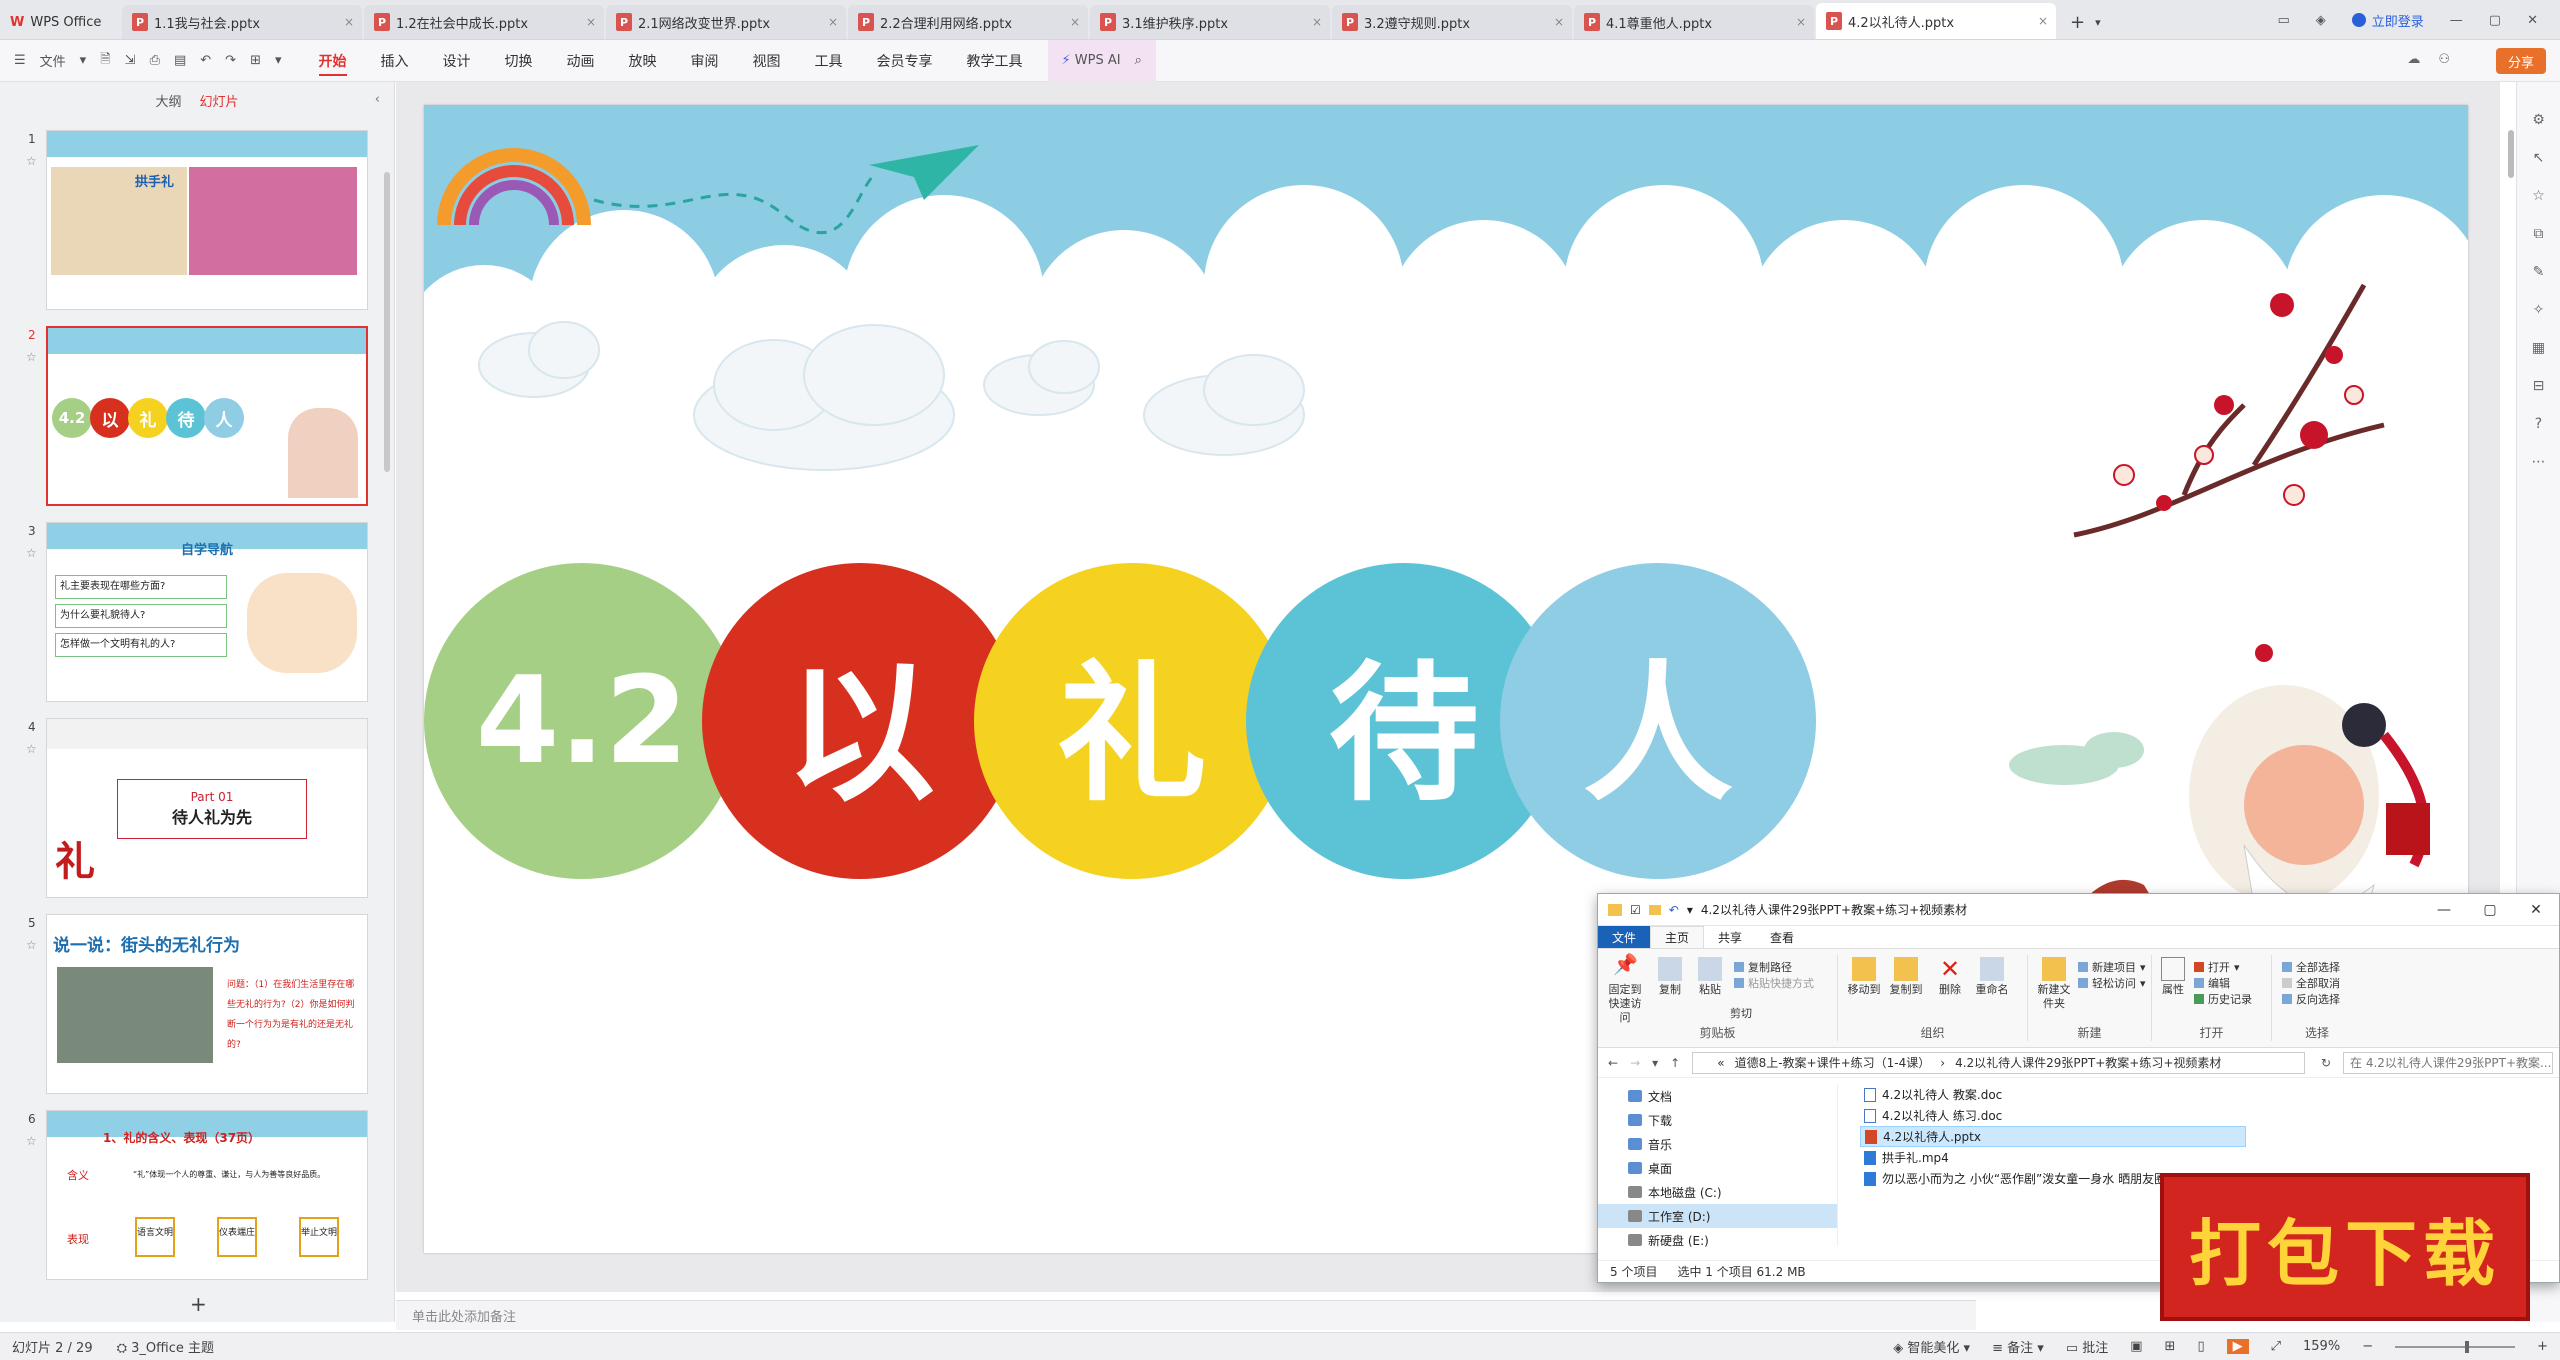  What do you see at coordinates (2210, 1094) in the screenshot?
I see `file-row: 4.2以礼待人 教案.doc` at bounding box center [2210, 1094].